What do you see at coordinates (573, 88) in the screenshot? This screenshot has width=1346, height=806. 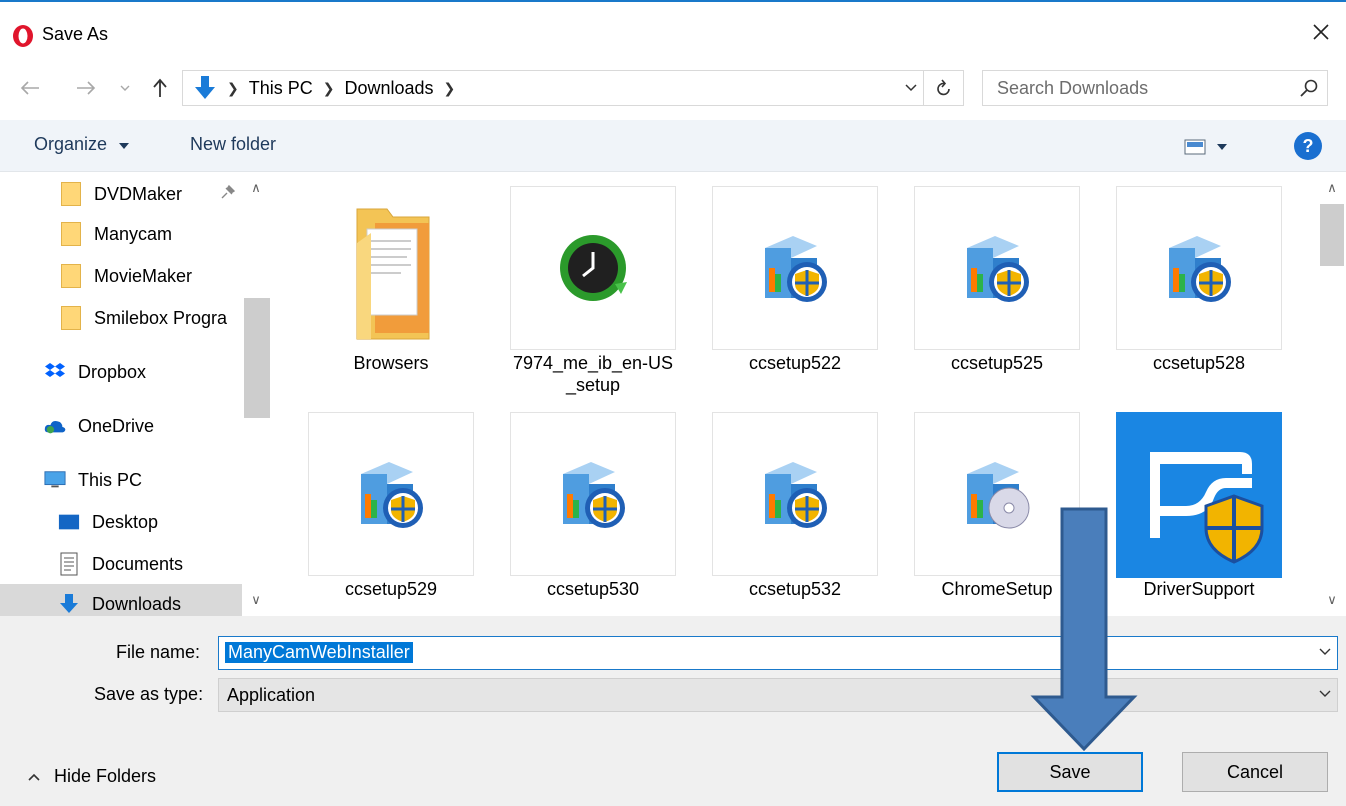 I see `address-bar: ❯ This PC ❯ Downloads ❯` at bounding box center [573, 88].